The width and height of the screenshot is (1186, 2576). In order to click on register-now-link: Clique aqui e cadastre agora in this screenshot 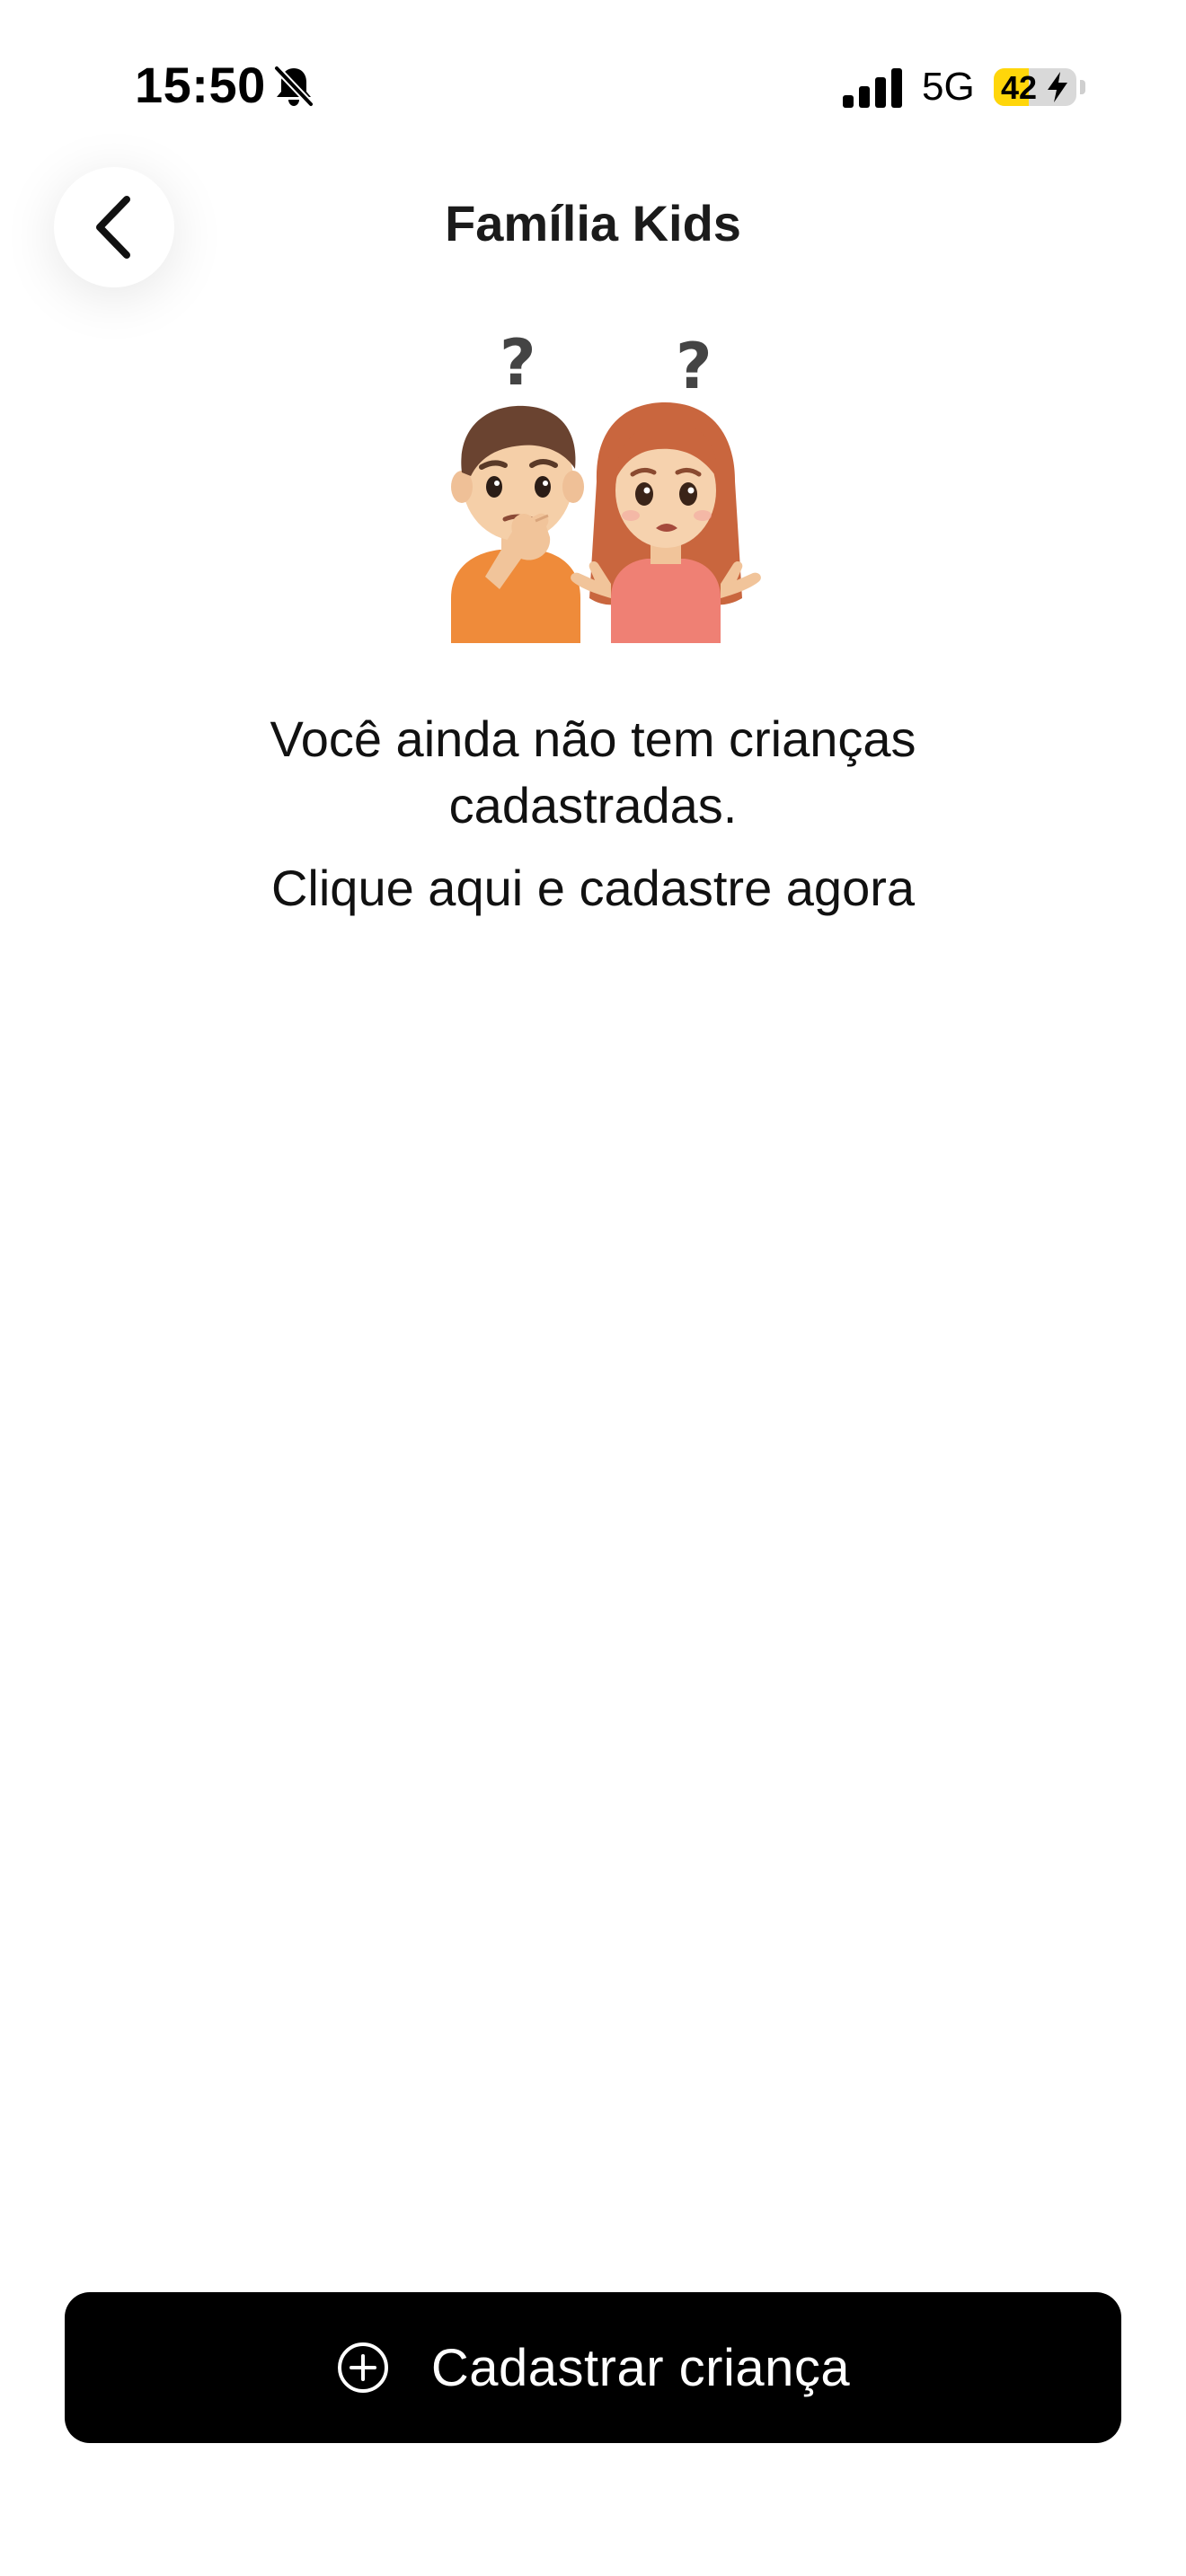, I will do `click(593, 888)`.